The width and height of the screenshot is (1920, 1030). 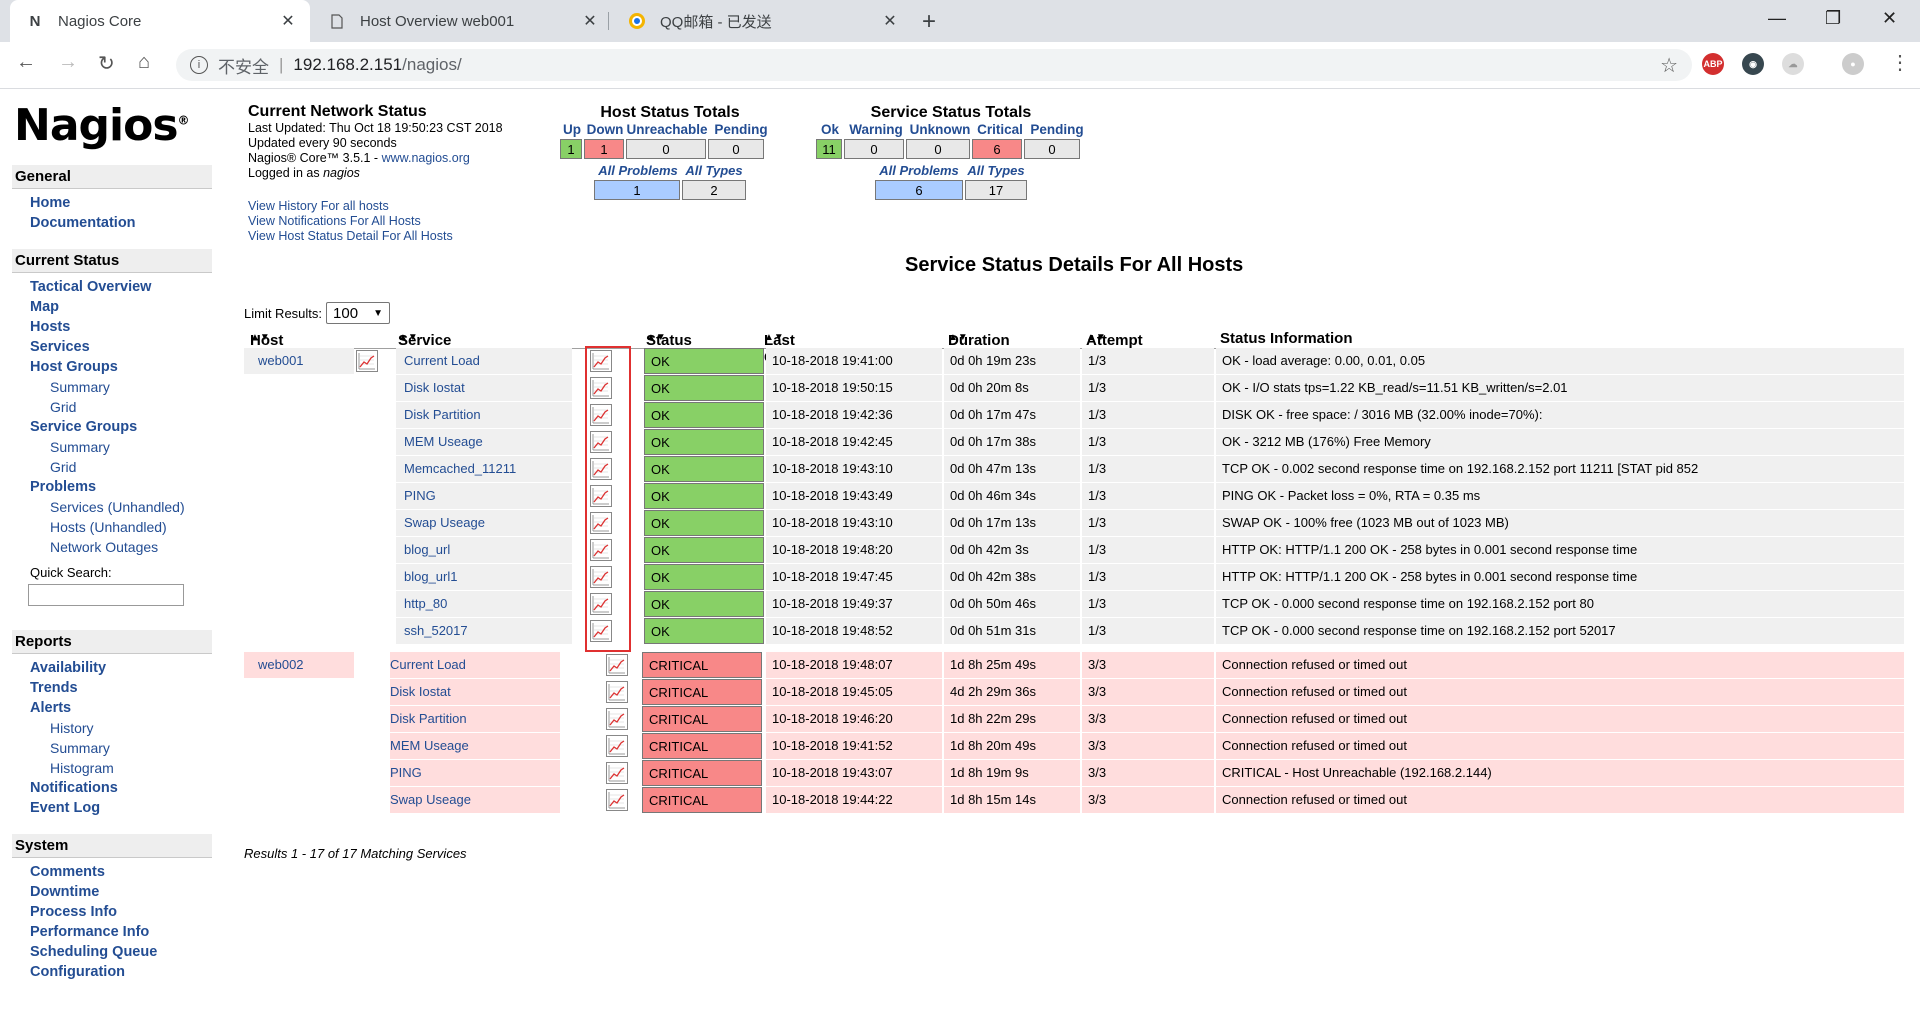 What do you see at coordinates (1793, 64) in the screenshot?
I see `cloud-extension-icon: ☁` at bounding box center [1793, 64].